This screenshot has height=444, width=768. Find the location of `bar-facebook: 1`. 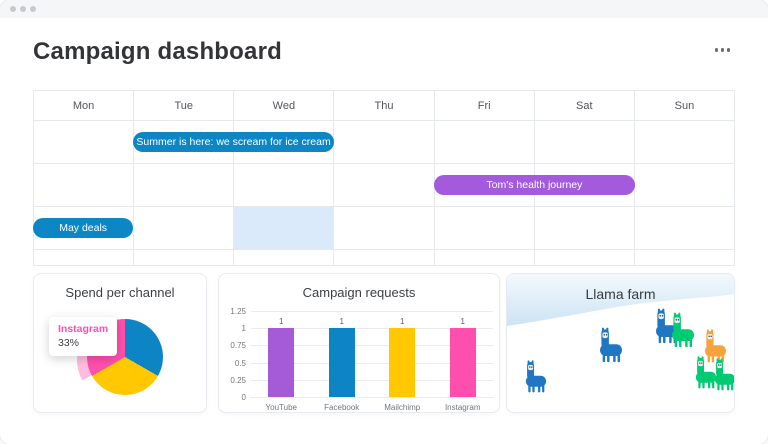

bar-facebook: 1 is located at coordinates (341, 357).